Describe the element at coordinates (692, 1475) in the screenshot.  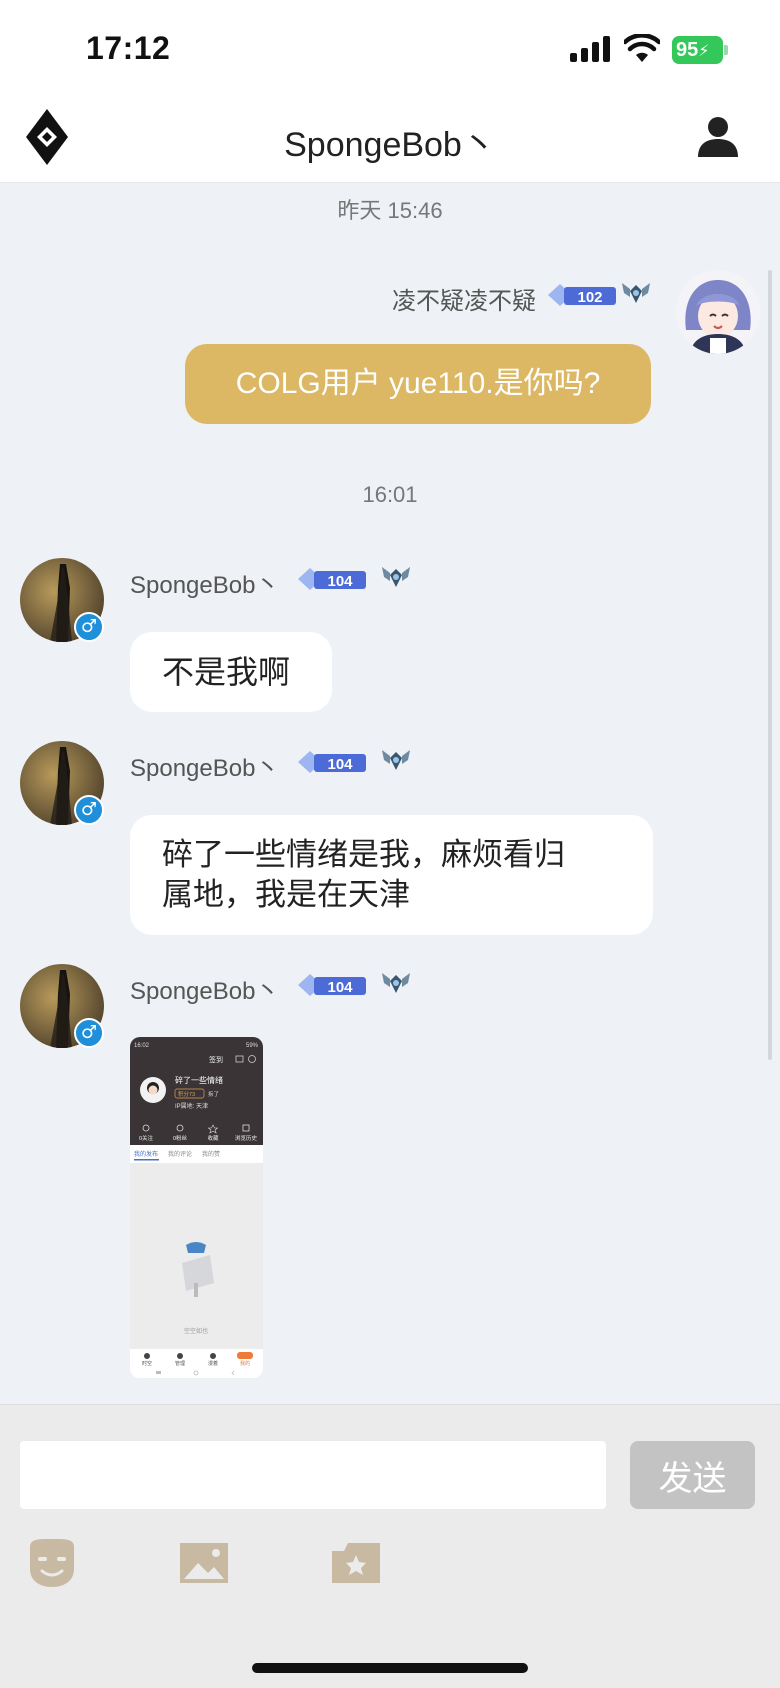
I see `send-button: 发送` at that location.